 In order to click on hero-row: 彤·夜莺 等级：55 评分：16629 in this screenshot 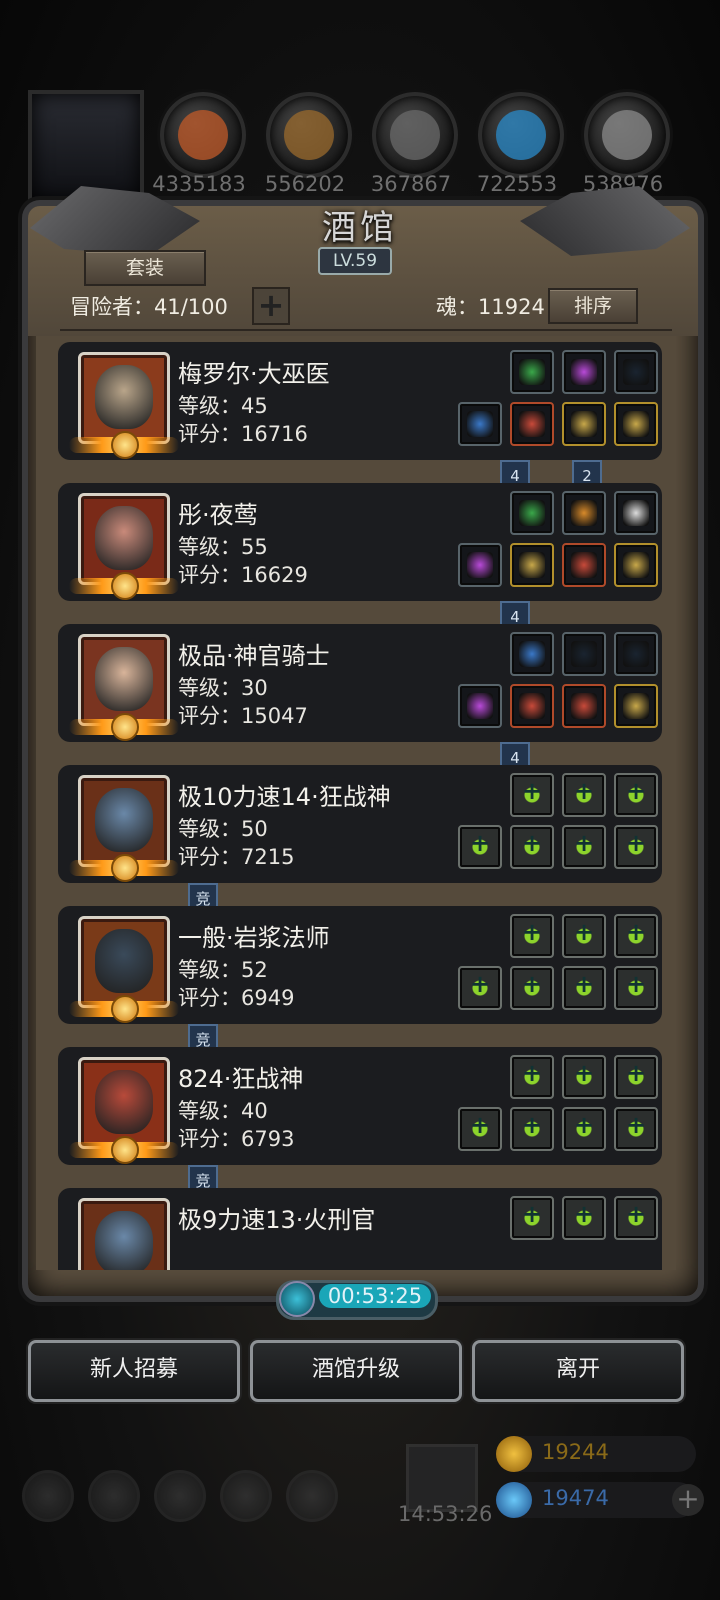, I will do `click(360, 542)`.